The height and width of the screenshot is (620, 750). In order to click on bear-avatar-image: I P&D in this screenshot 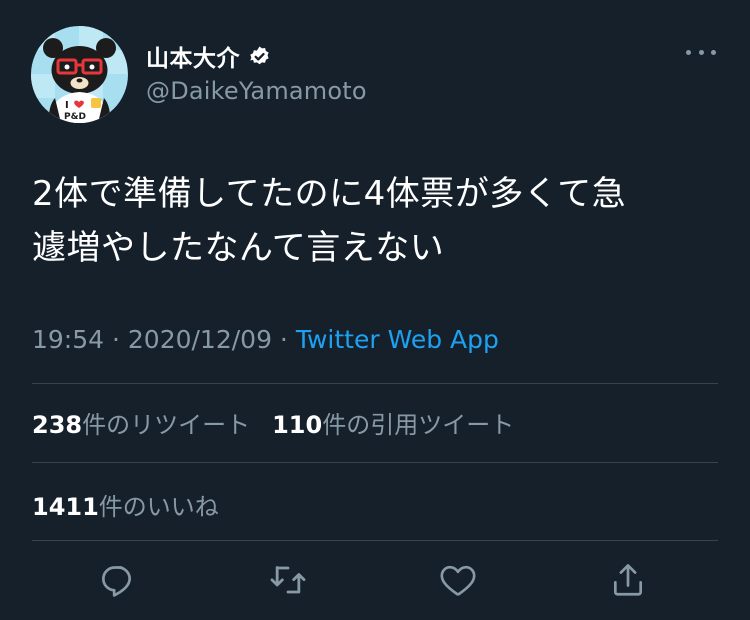, I will do `click(79, 74)`.